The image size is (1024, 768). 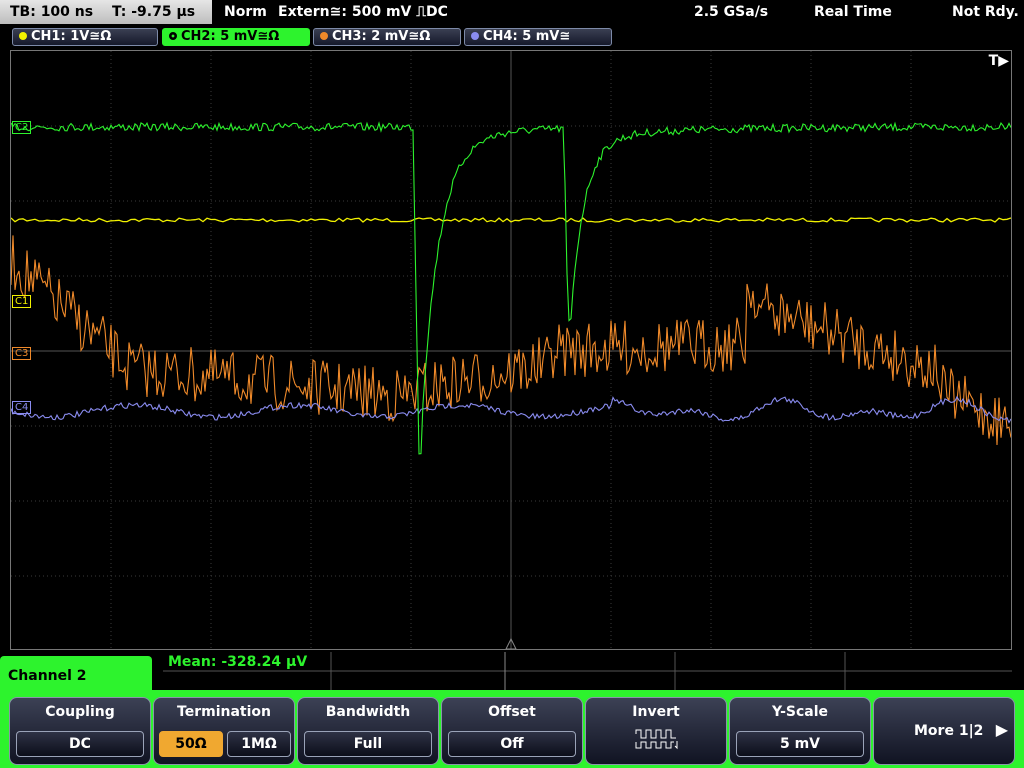 I want to click on coupling-title: Coupling, so click(x=80, y=712).